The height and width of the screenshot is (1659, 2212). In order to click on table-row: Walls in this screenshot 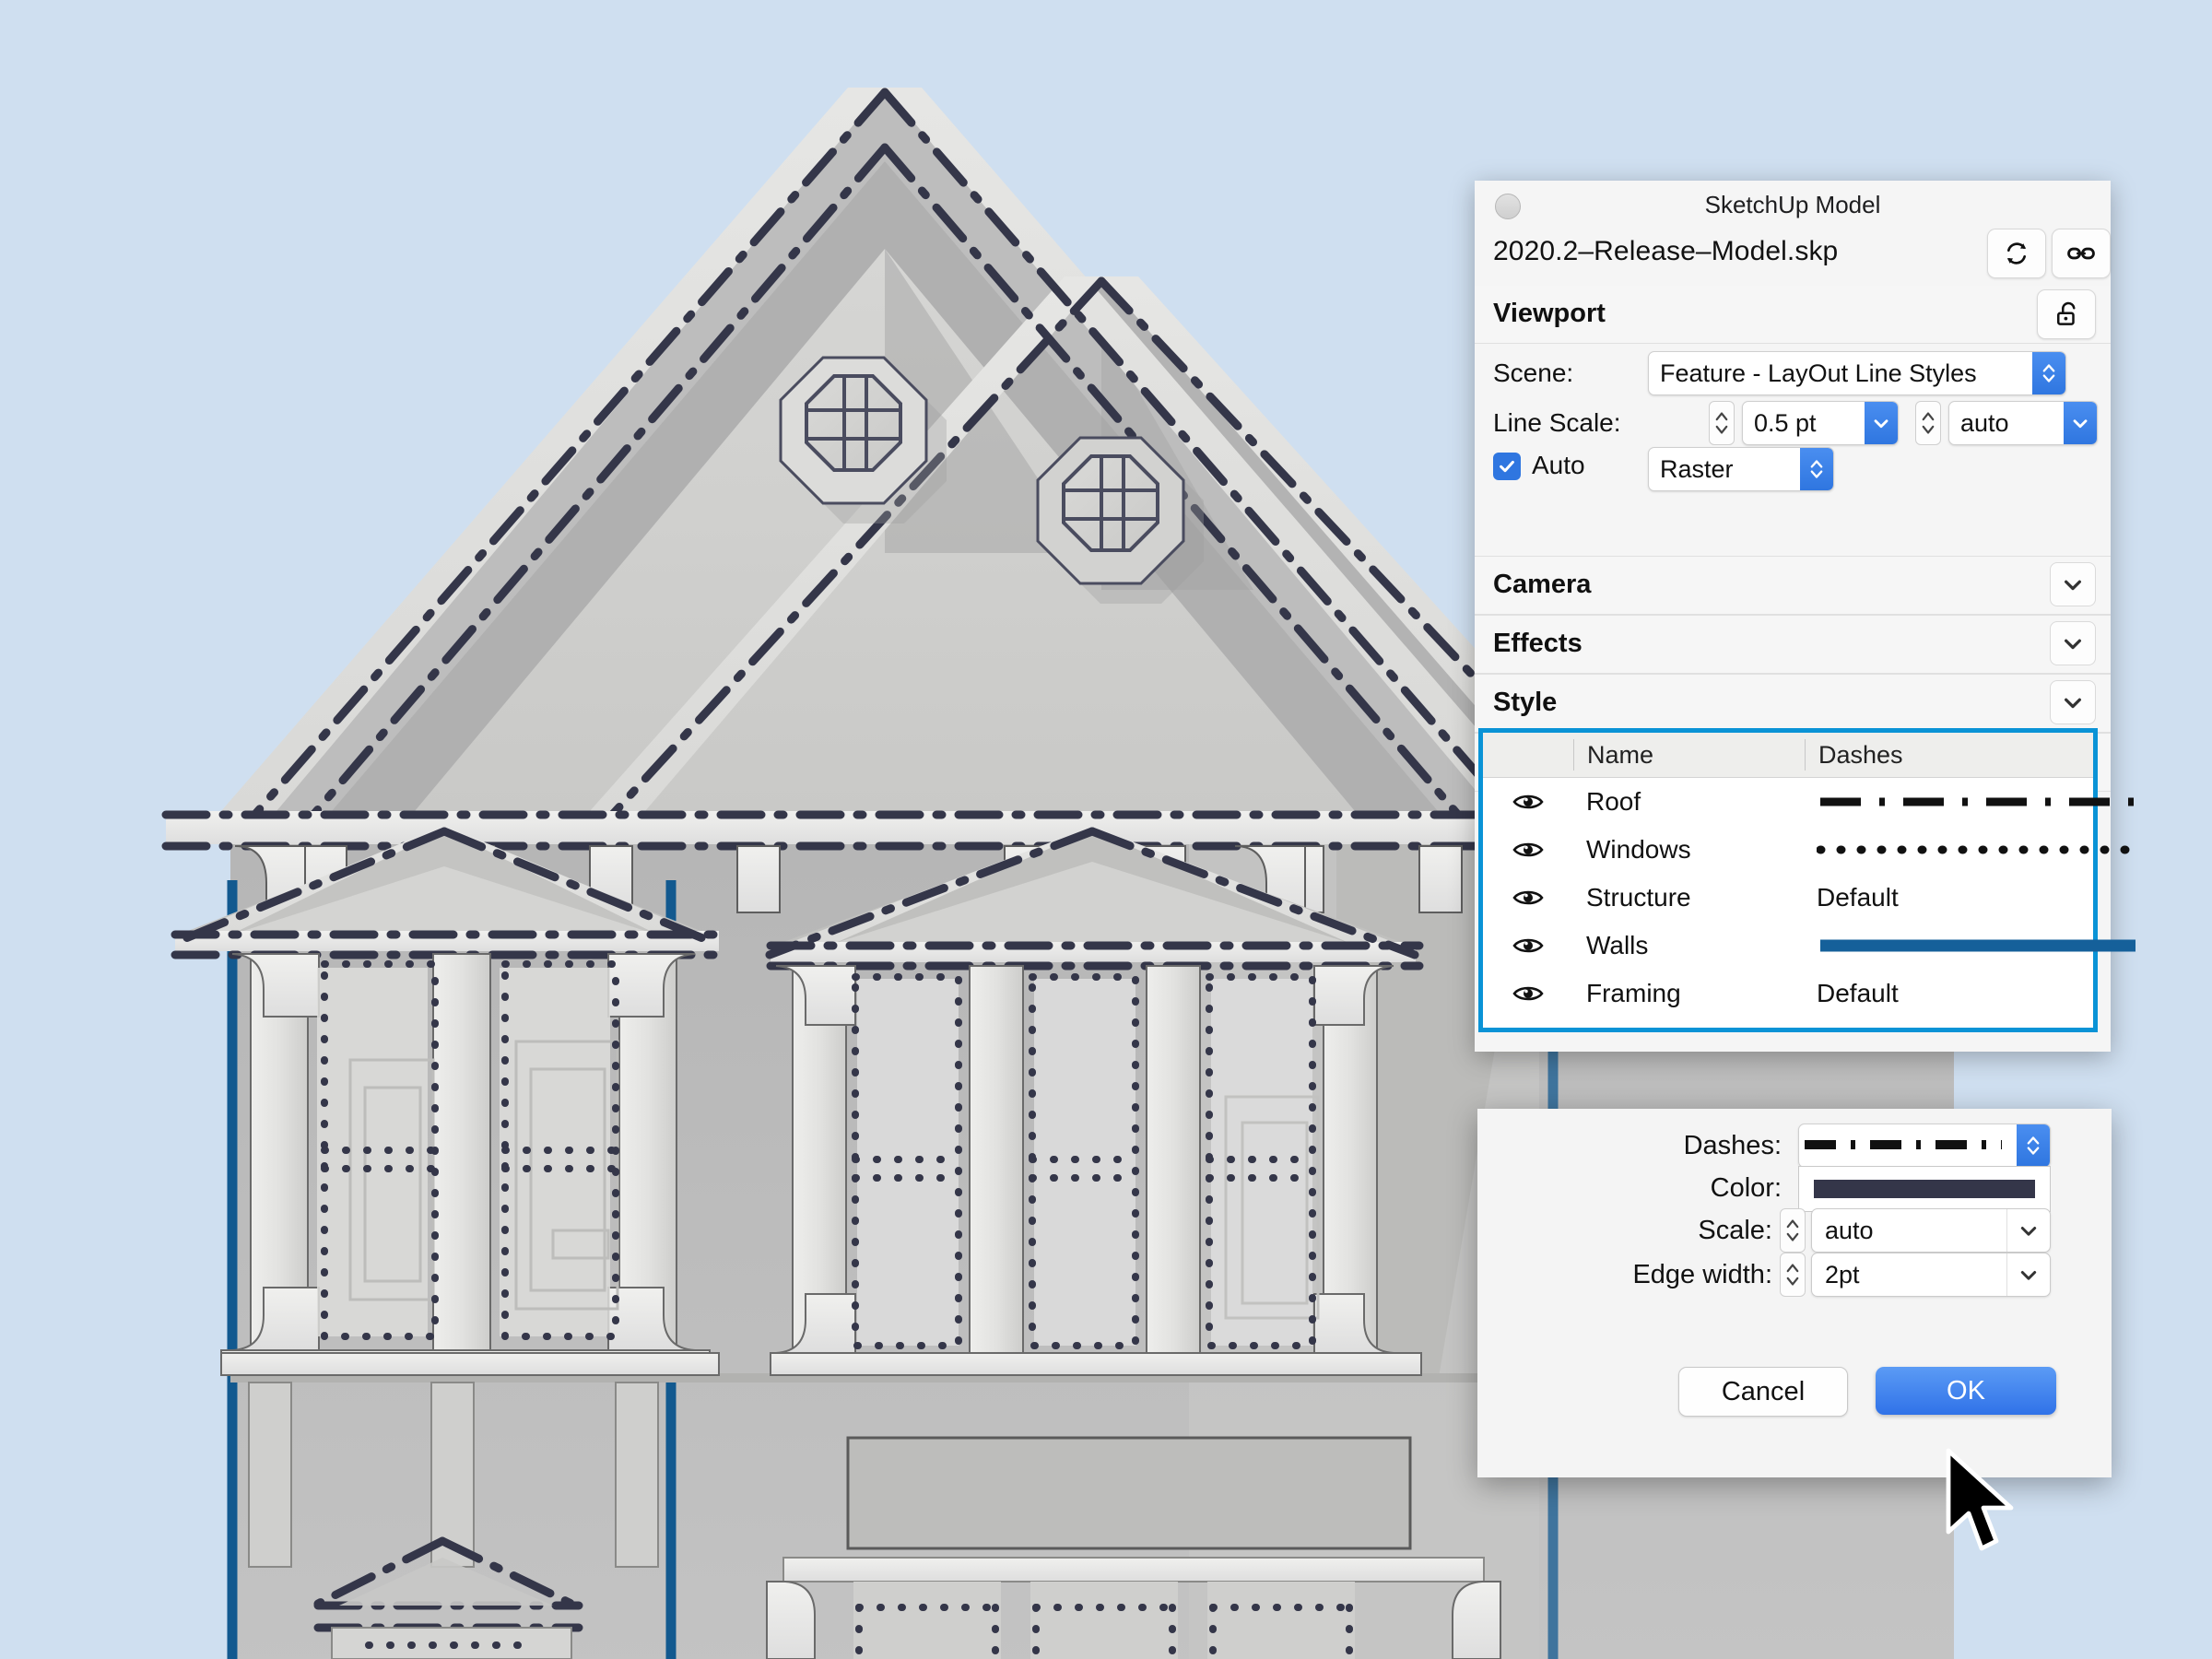, I will do `click(1809, 946)`.